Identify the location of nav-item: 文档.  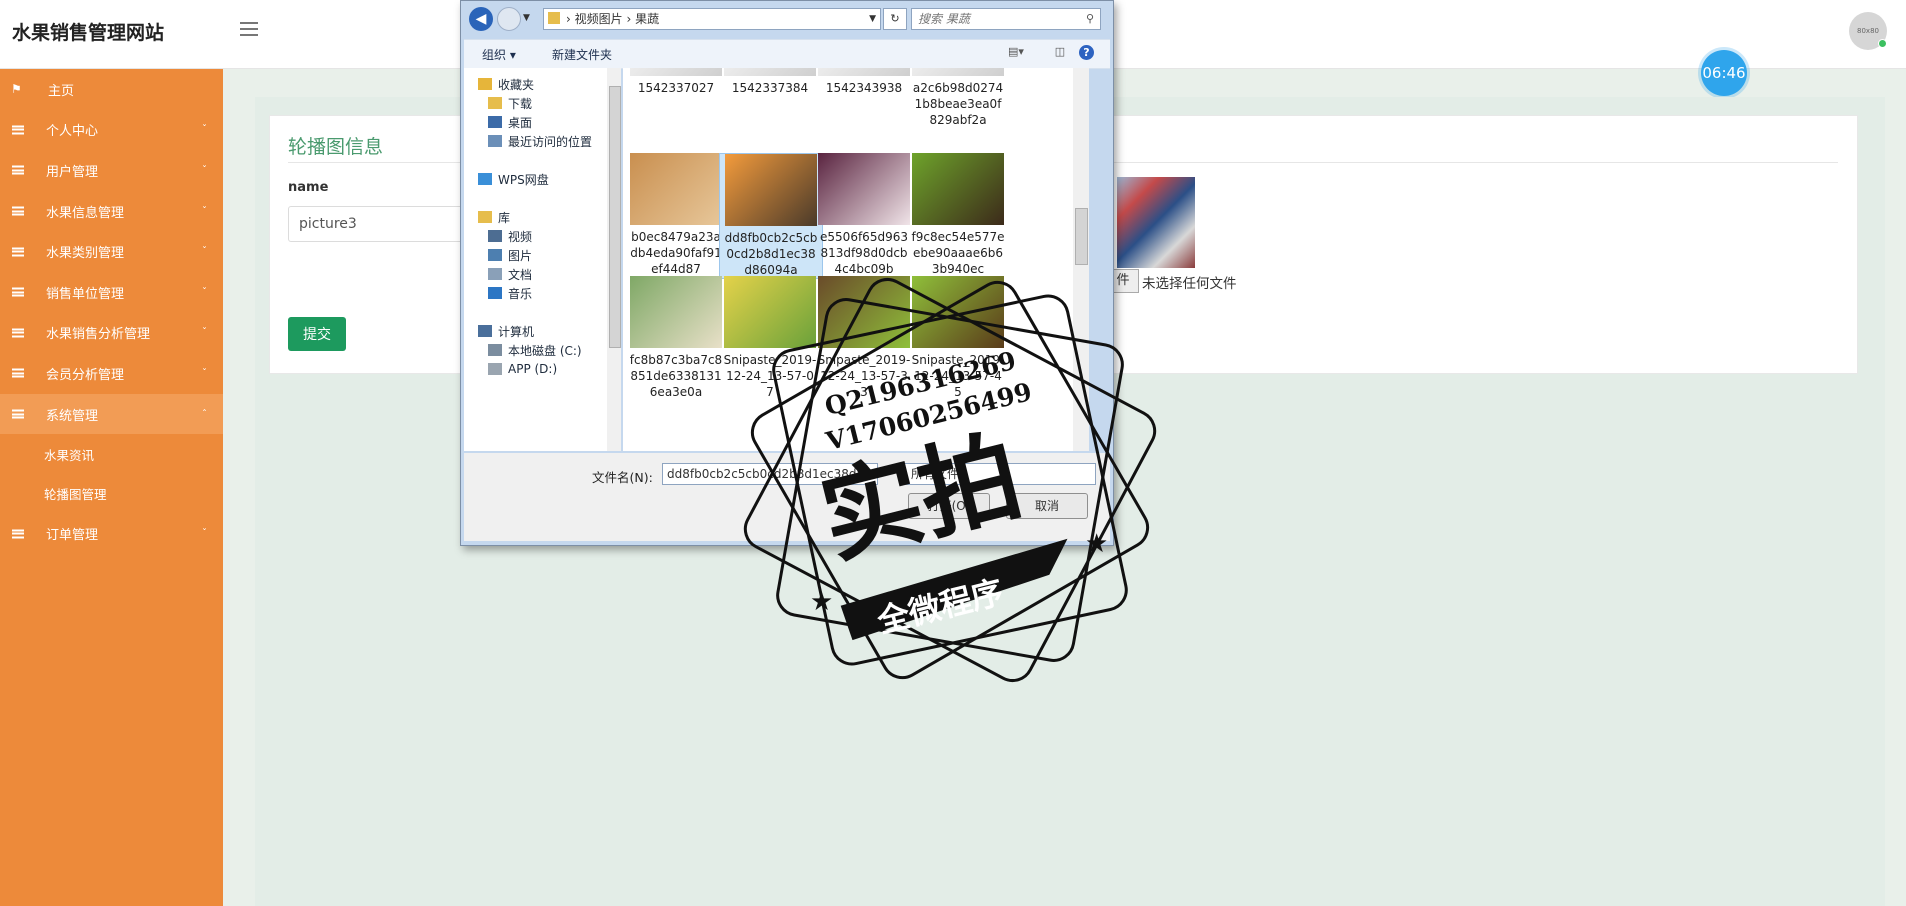
(510, 274).